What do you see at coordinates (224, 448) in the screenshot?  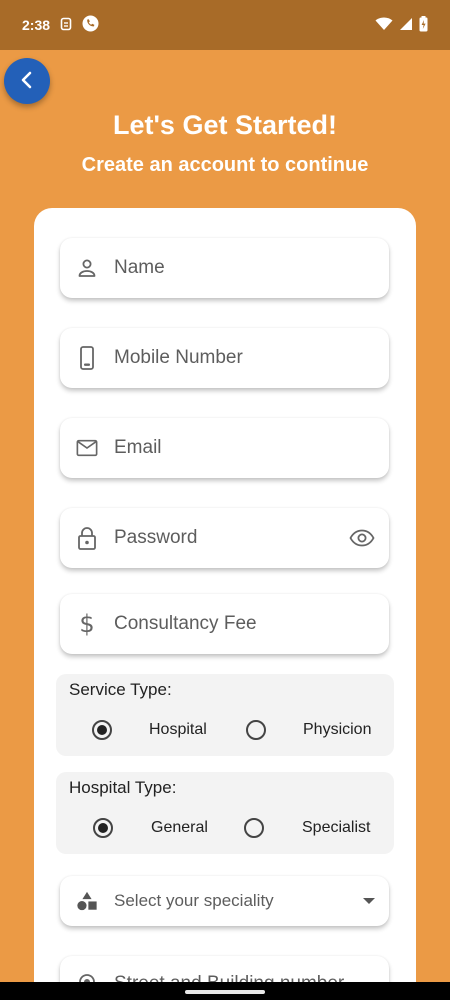 I see `email-field: Email` at bounding box center [224, 448].